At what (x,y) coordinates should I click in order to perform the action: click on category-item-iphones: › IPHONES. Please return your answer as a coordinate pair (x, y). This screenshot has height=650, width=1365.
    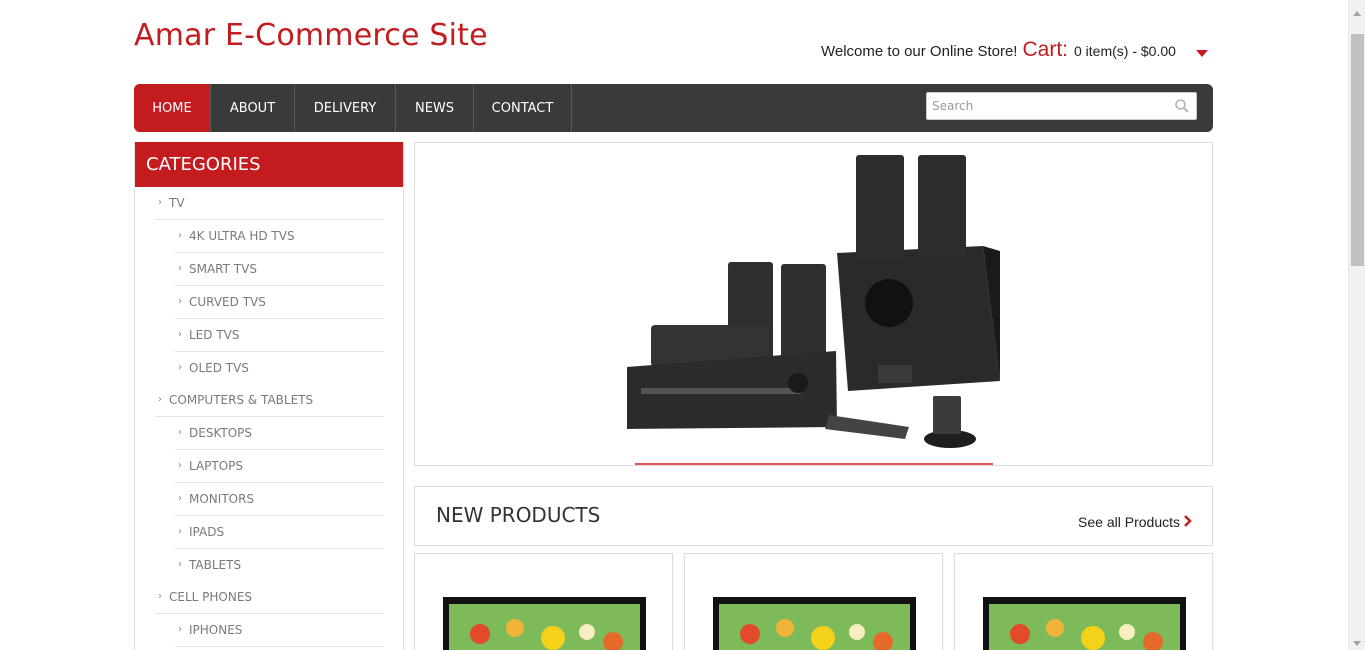
    Looking at the image, I should click on (210, 629).